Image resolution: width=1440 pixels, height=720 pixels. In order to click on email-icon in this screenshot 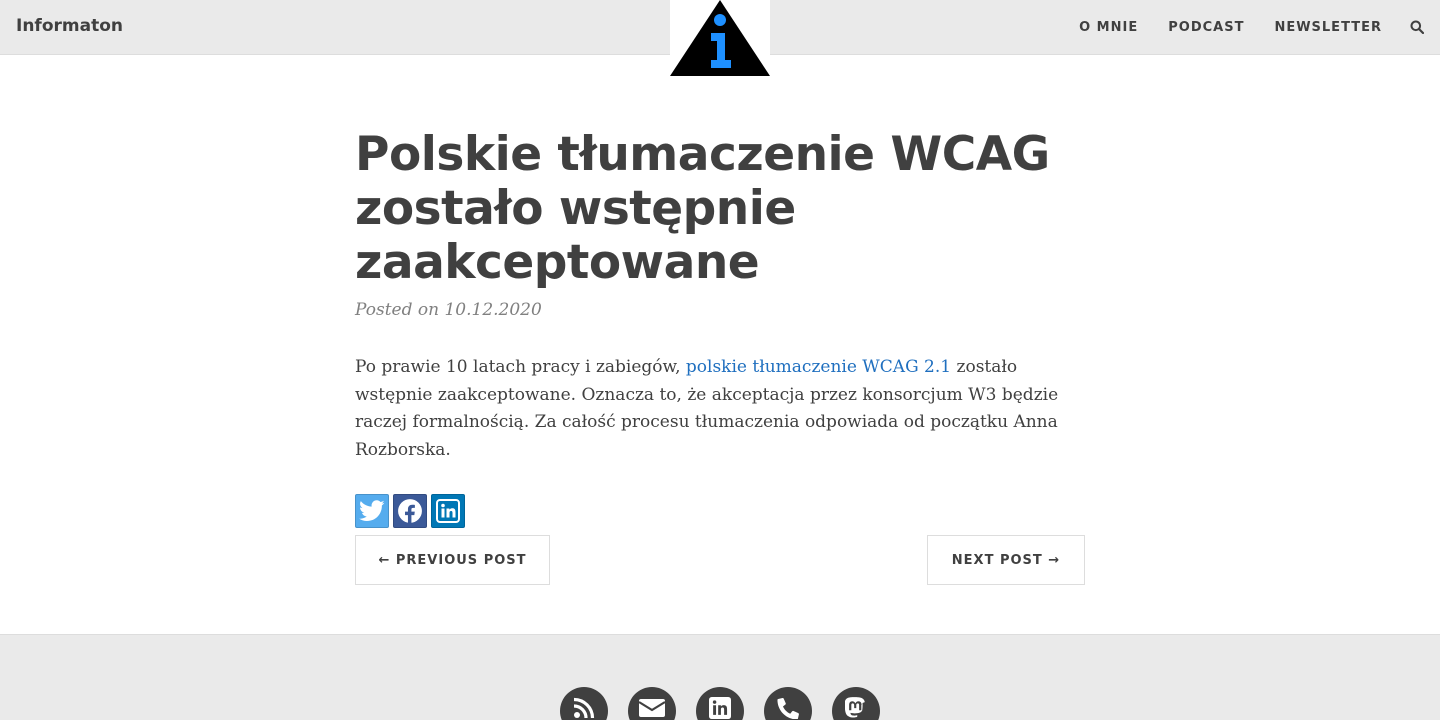, I will do `click(652, 703)`.